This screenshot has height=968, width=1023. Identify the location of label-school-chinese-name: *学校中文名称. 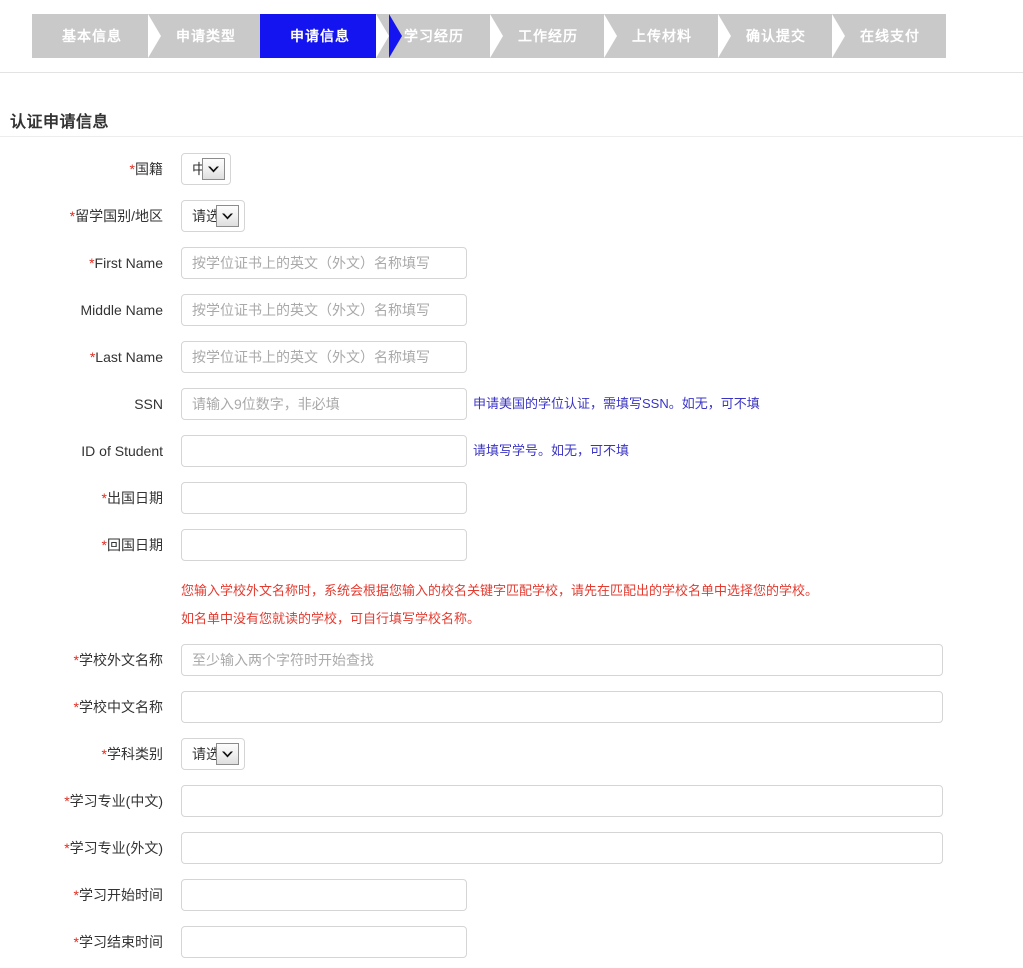
(118, 707).